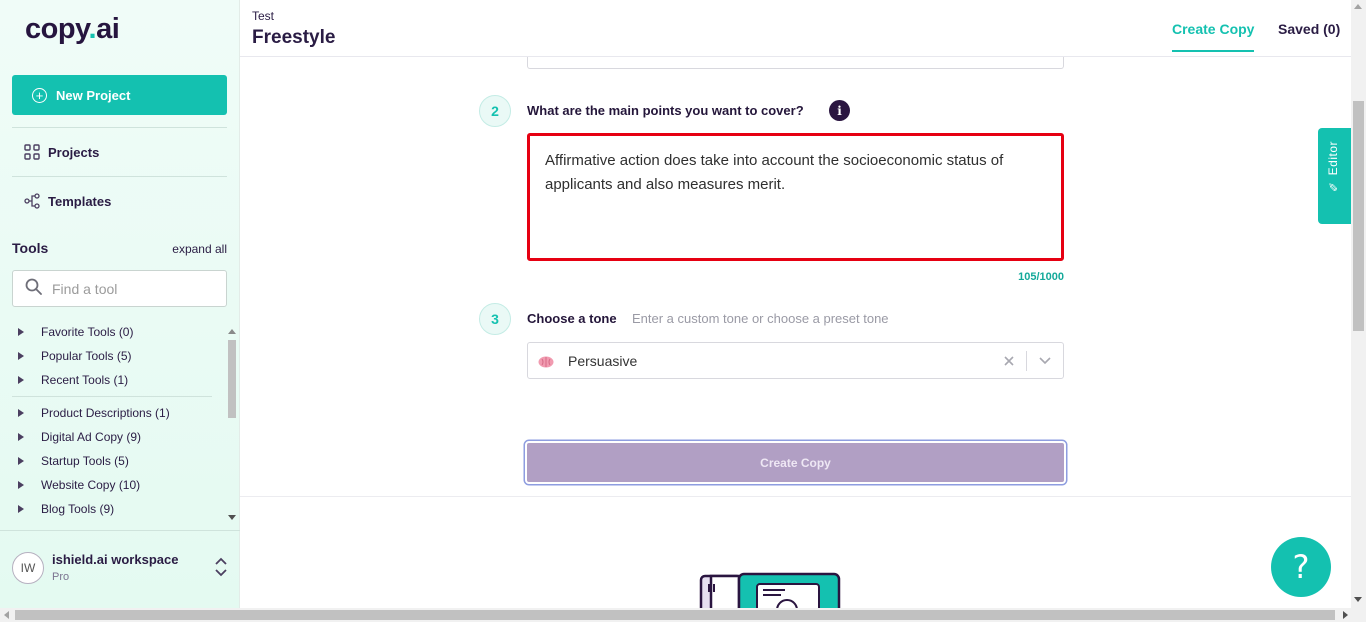 This screenshot has height=622, width=1366. Describe the element at coordinates (1358, 216) in the screenshot. I see `page-scrollbar-thumb` at that location.